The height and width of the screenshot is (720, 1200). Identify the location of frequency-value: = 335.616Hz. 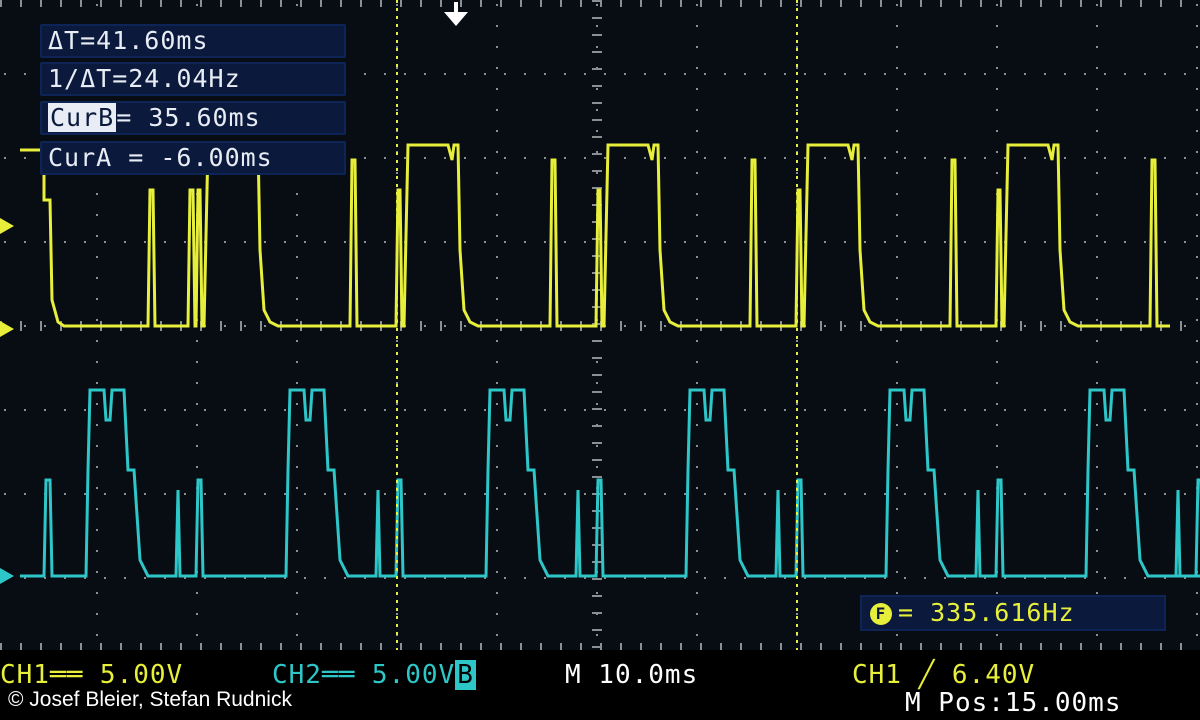
(986, 612).